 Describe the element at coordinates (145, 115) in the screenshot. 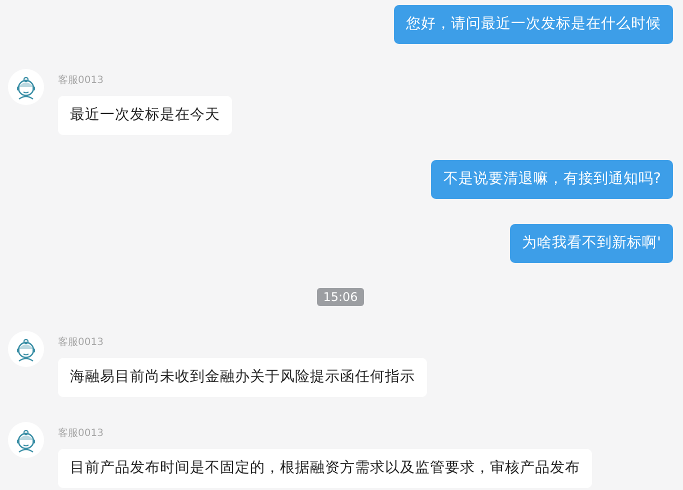

I see `message-bubble: 最近一次发标是在今天` at that location.